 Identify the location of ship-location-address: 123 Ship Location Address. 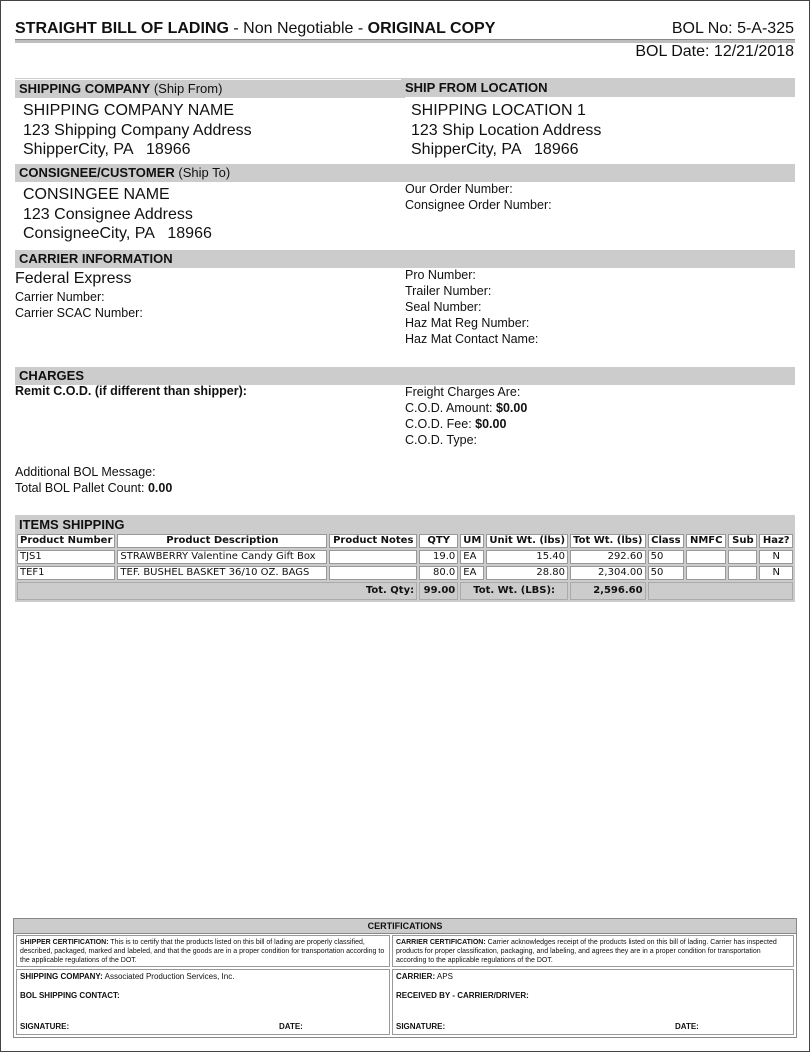
(506, 130).